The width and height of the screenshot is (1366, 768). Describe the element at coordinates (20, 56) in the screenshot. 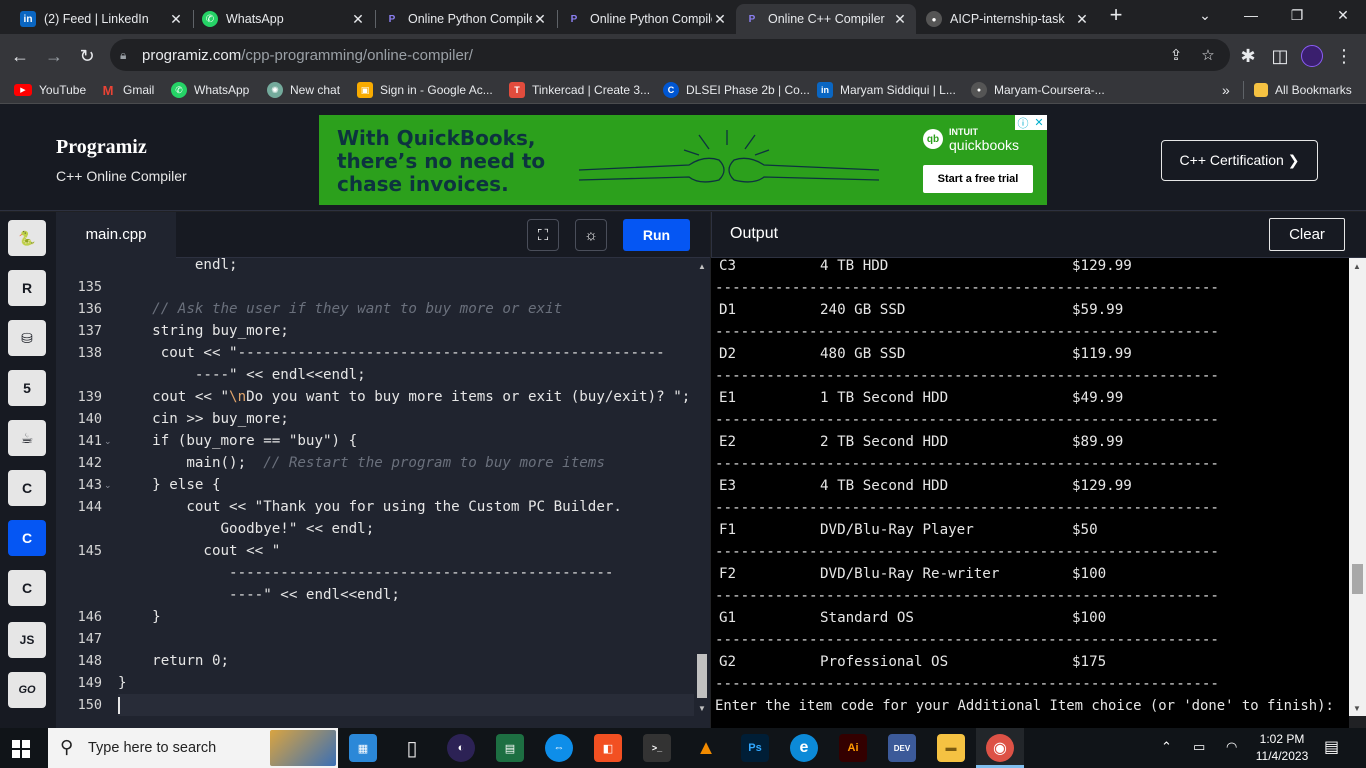

I see `back-icon: ←` at that location.